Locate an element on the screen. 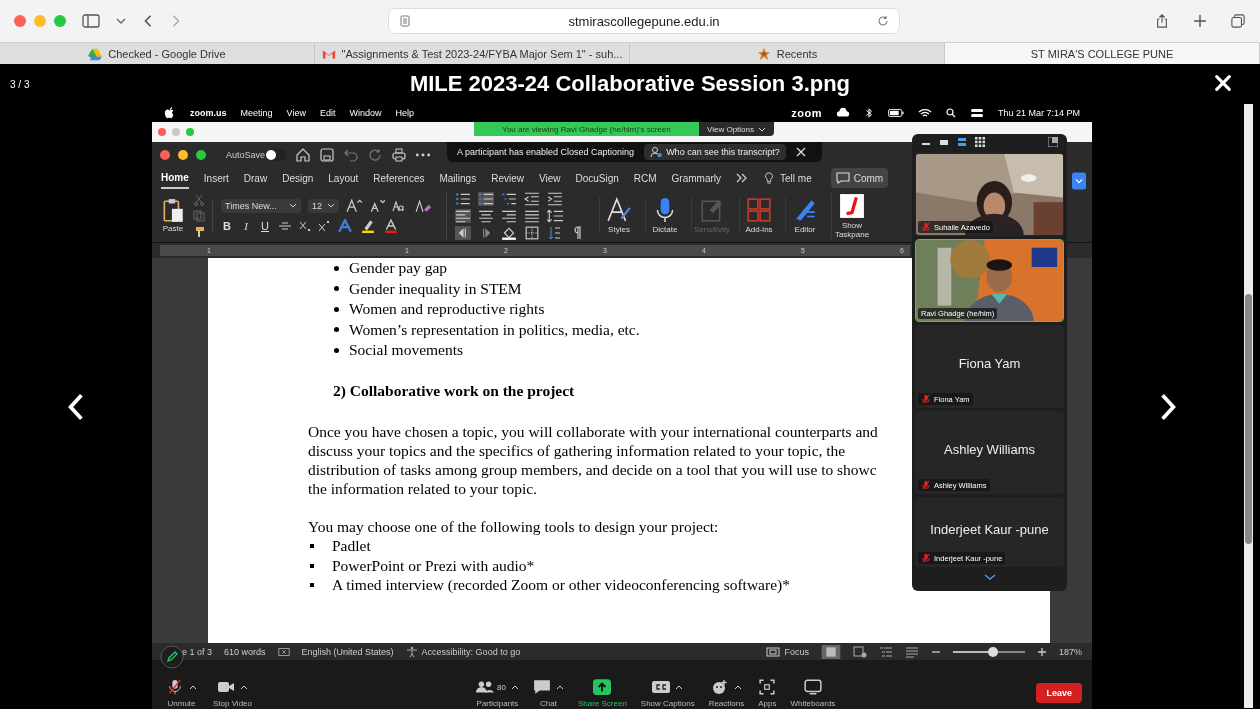 The height and width of the screenshot is (709, 1260). menu-item: View is located at coordinates (296, 113).